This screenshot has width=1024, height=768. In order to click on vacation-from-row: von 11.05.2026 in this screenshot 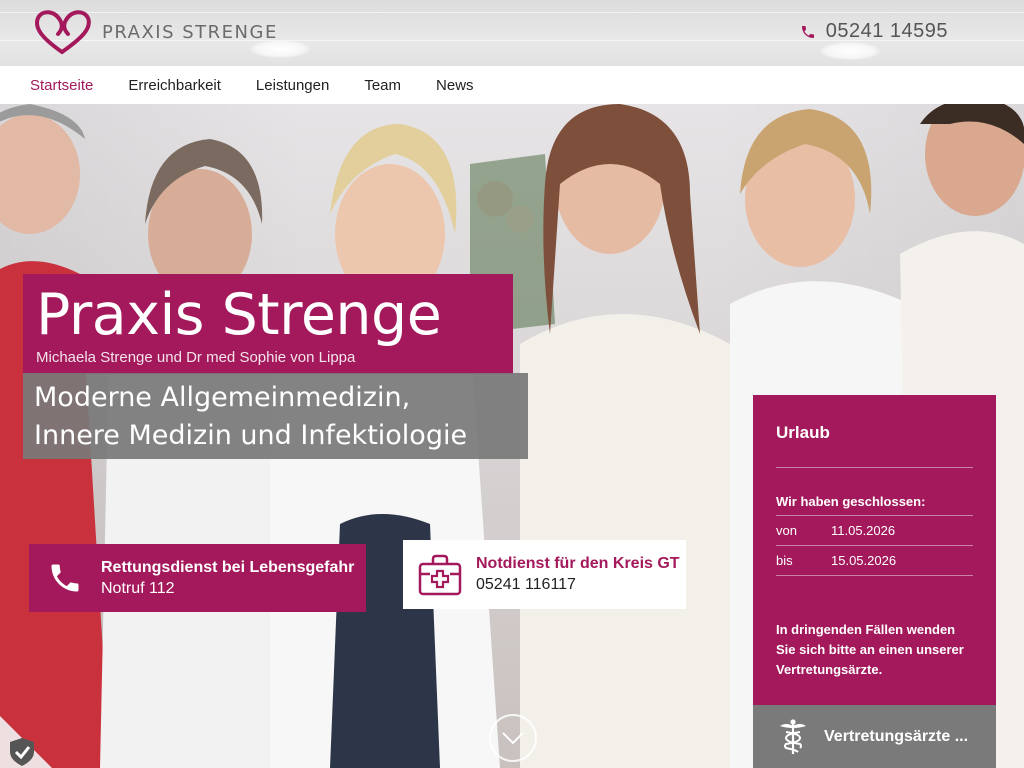, I will do `click(874, 531)`.